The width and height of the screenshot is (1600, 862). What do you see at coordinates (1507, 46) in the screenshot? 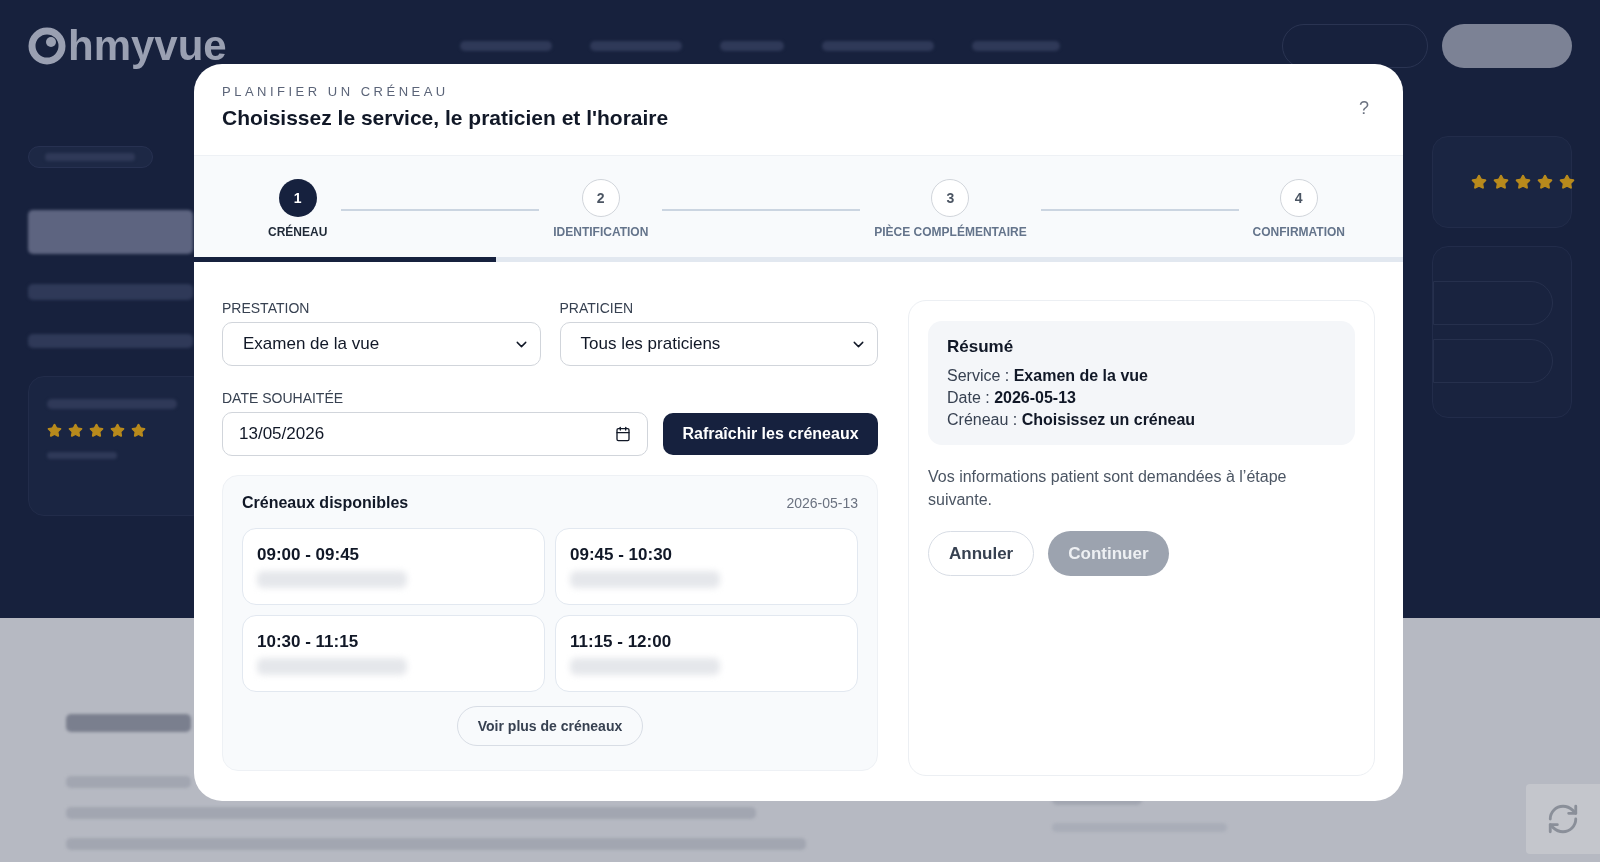
I see `blurred-header-button` at bounding box center [1507, 46].